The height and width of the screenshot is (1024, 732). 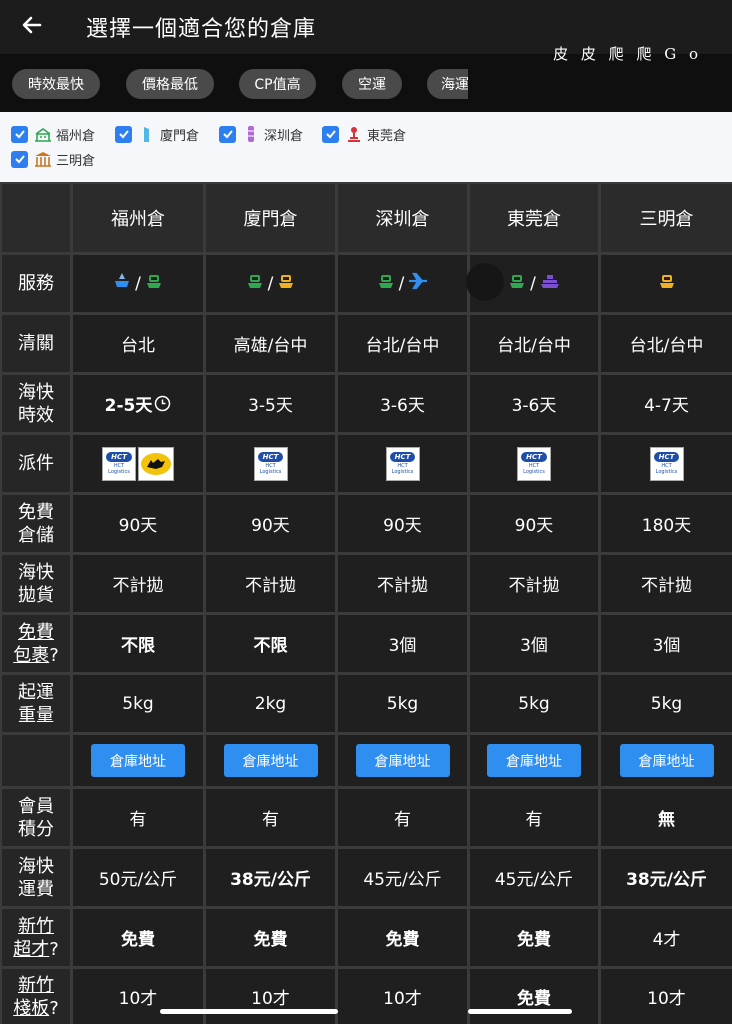 I want to click on row-label-pallet: 新竹 棧板?, so click(x=36, y=996).